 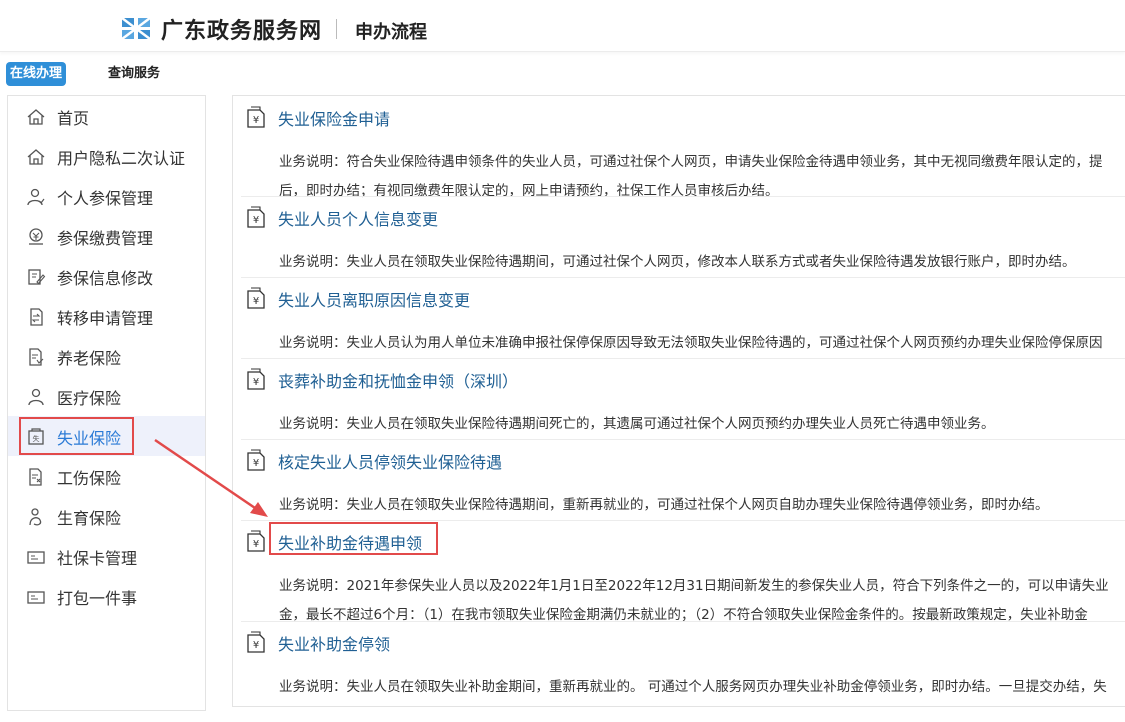 I want to click on sidebar-item-label: 转移申请管理, so click(x=105, y=318).